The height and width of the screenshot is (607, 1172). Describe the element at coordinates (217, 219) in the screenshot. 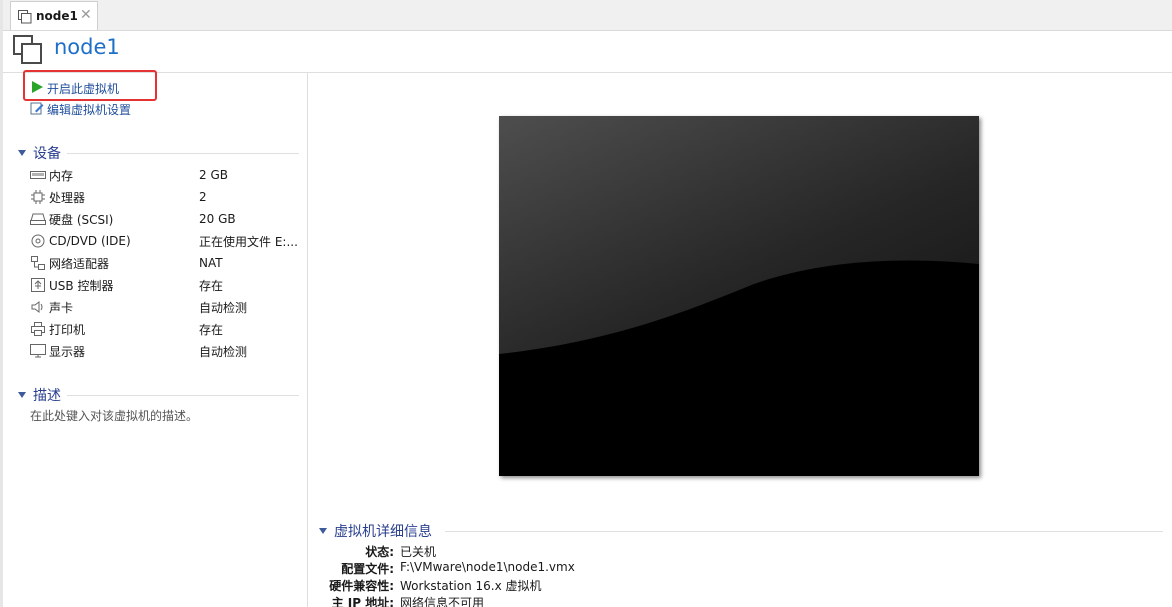

I see `device-value: 20 GB` at that location.